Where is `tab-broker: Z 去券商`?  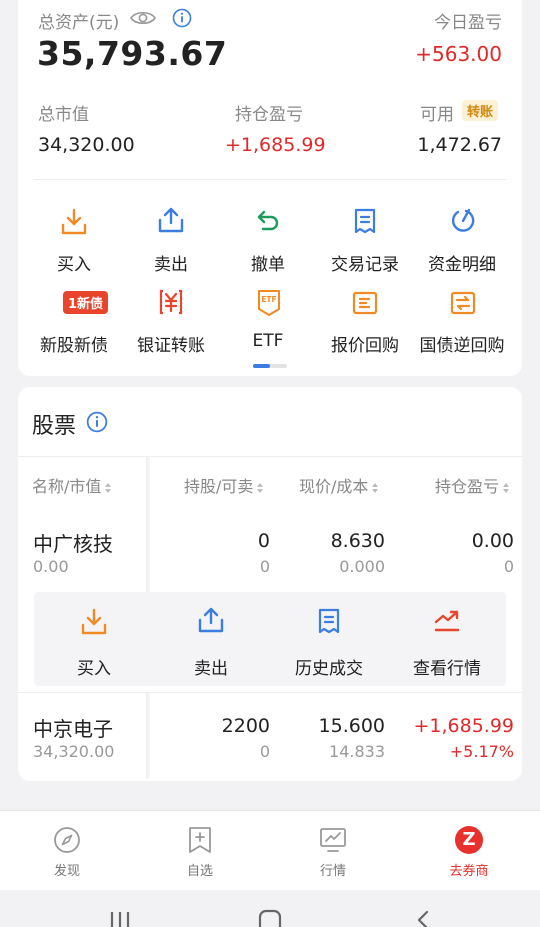 tab-broker: Z 去券商 is located at coordinates (469, 853).